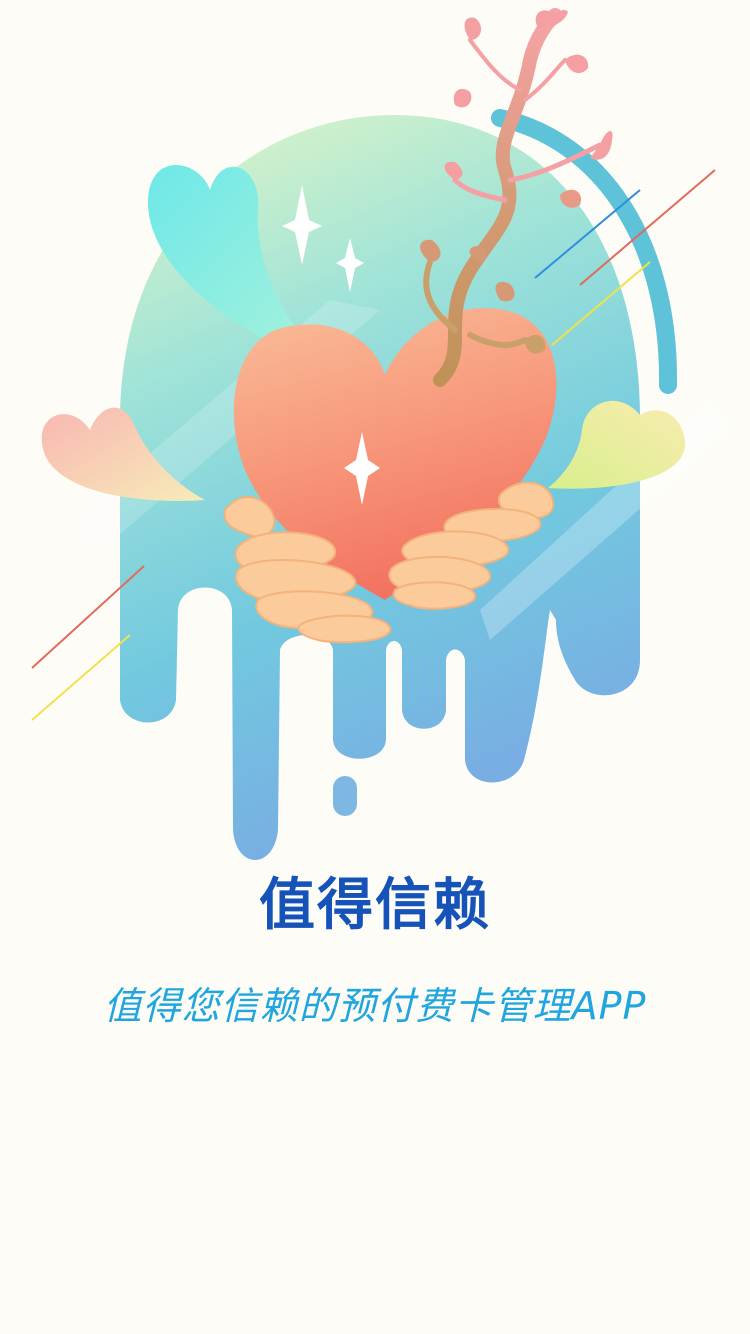 The width and height of the screenshot is (750, 1334). I want to click on splash-headline: 值得信赖, so click(375, 905).